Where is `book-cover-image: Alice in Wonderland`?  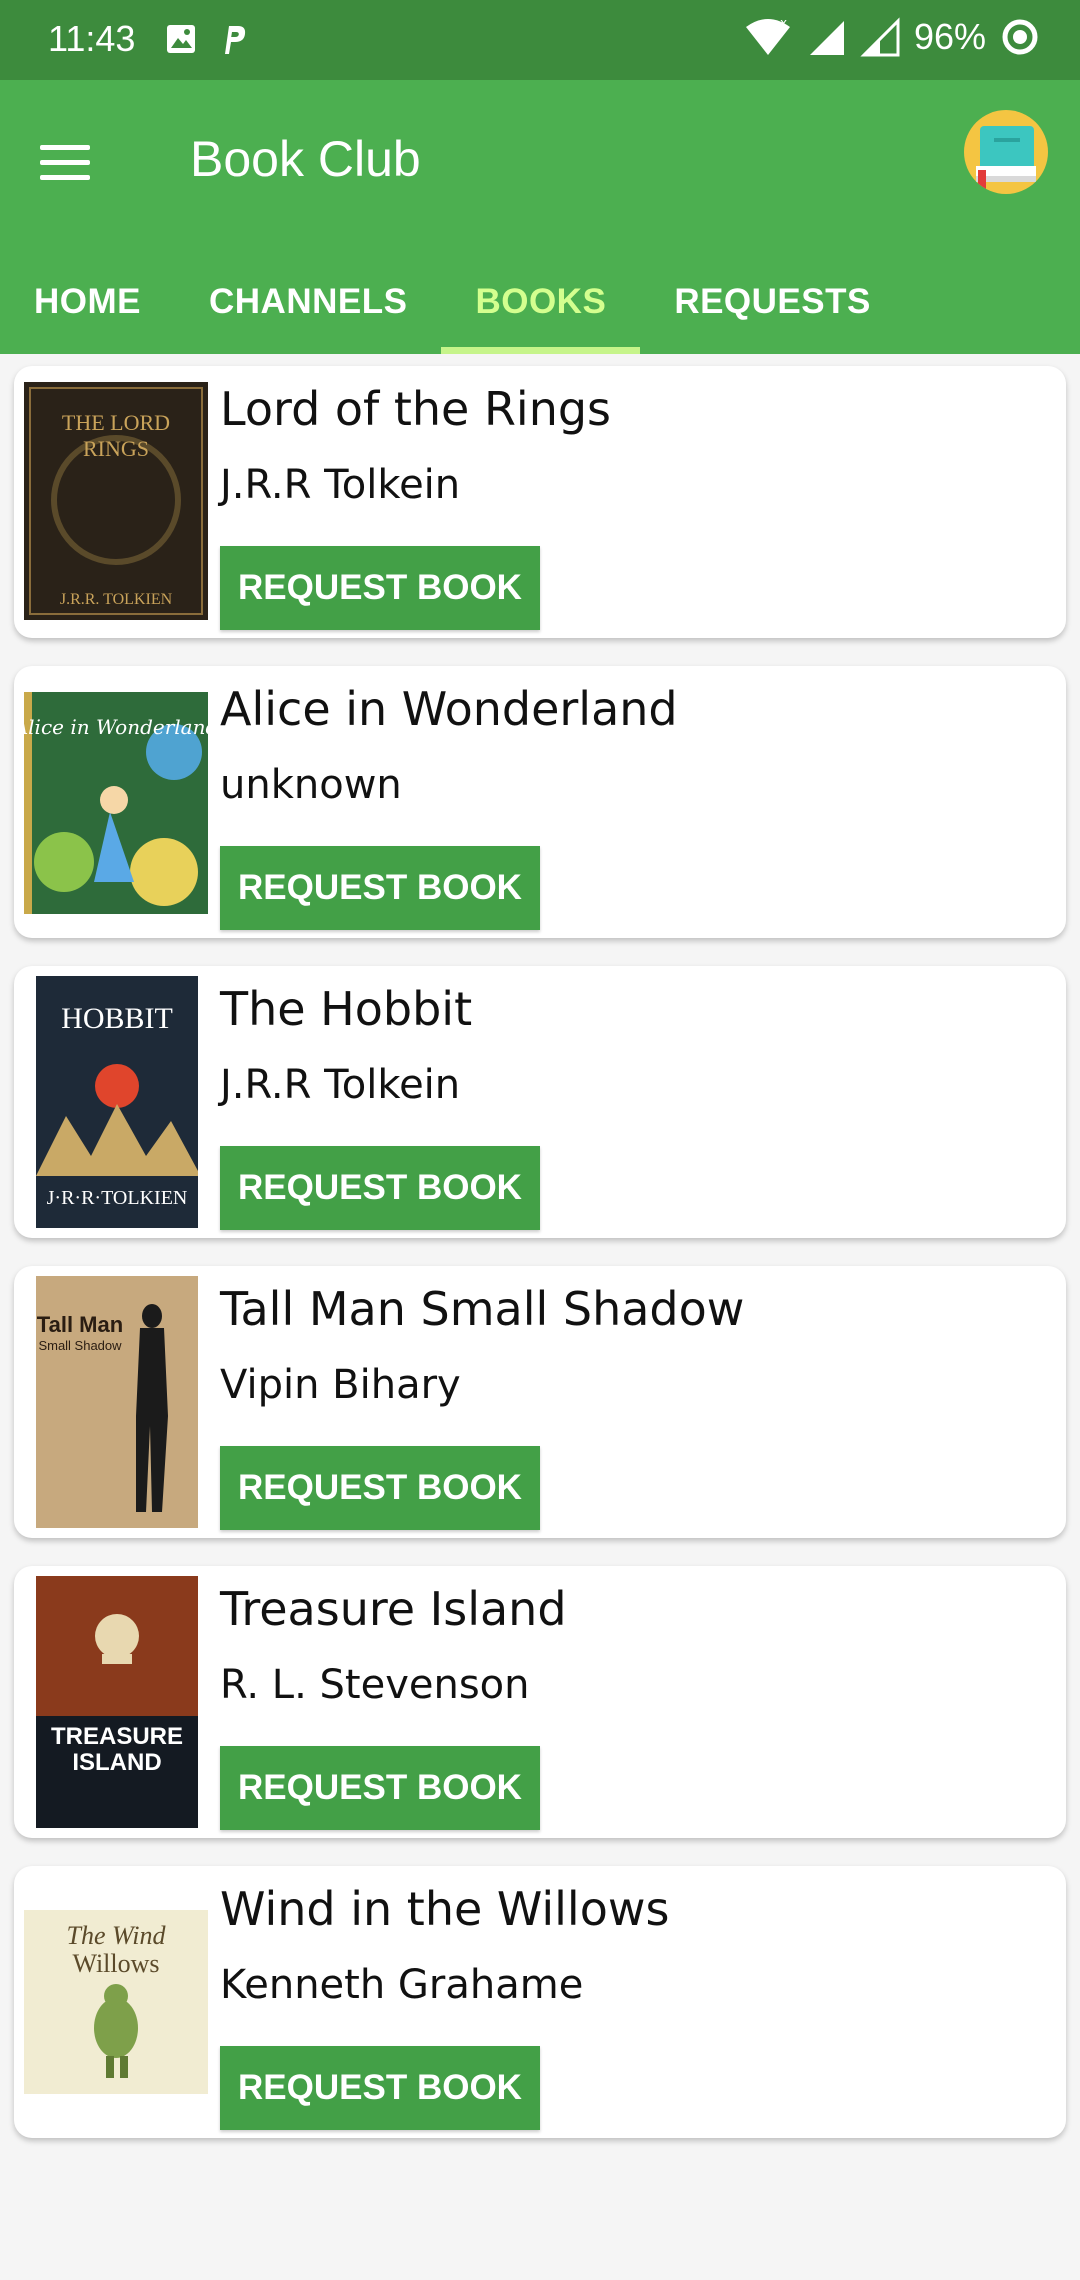 book-cover-image: Alice in Wonderland is located at coordinates (116, 803).